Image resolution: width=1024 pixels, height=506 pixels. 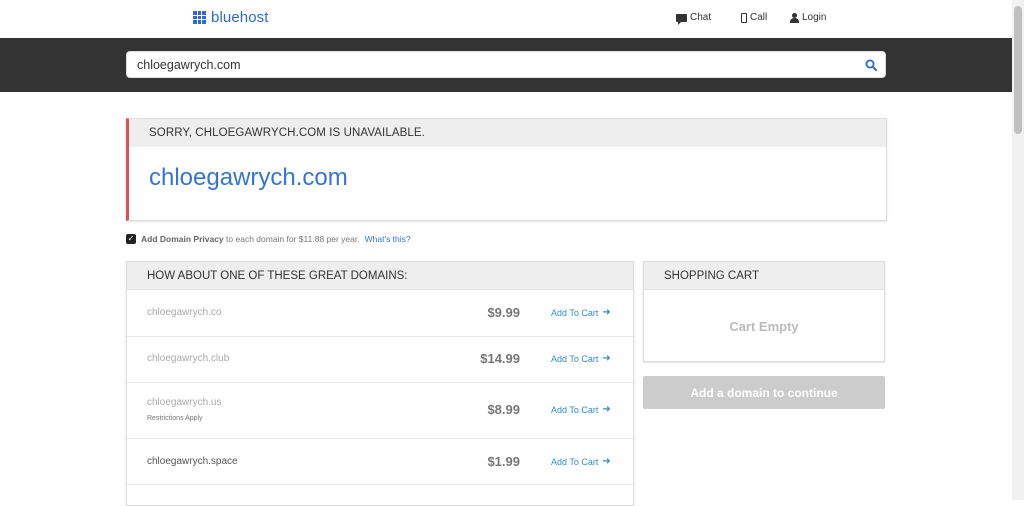 What do you see at coordinates (175, 418) in the screenshot?
I see `restrictions-note: Restrictions Apply` at bounding box center [175, 418].